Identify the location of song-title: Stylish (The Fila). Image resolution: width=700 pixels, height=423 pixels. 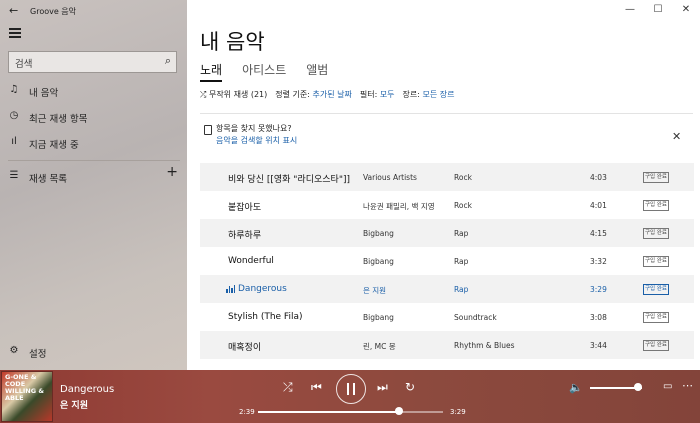
(265, 317).